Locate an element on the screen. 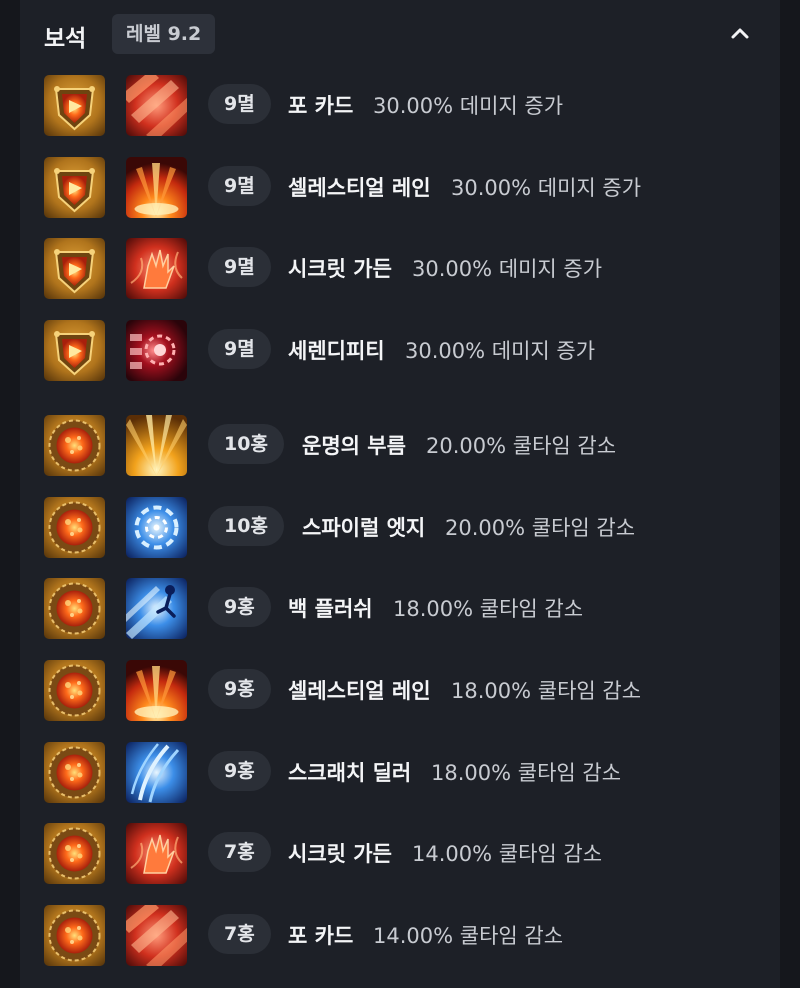 The image size is (800, 988). blue-dash-skill-icon is located at coordinates (156, 608).